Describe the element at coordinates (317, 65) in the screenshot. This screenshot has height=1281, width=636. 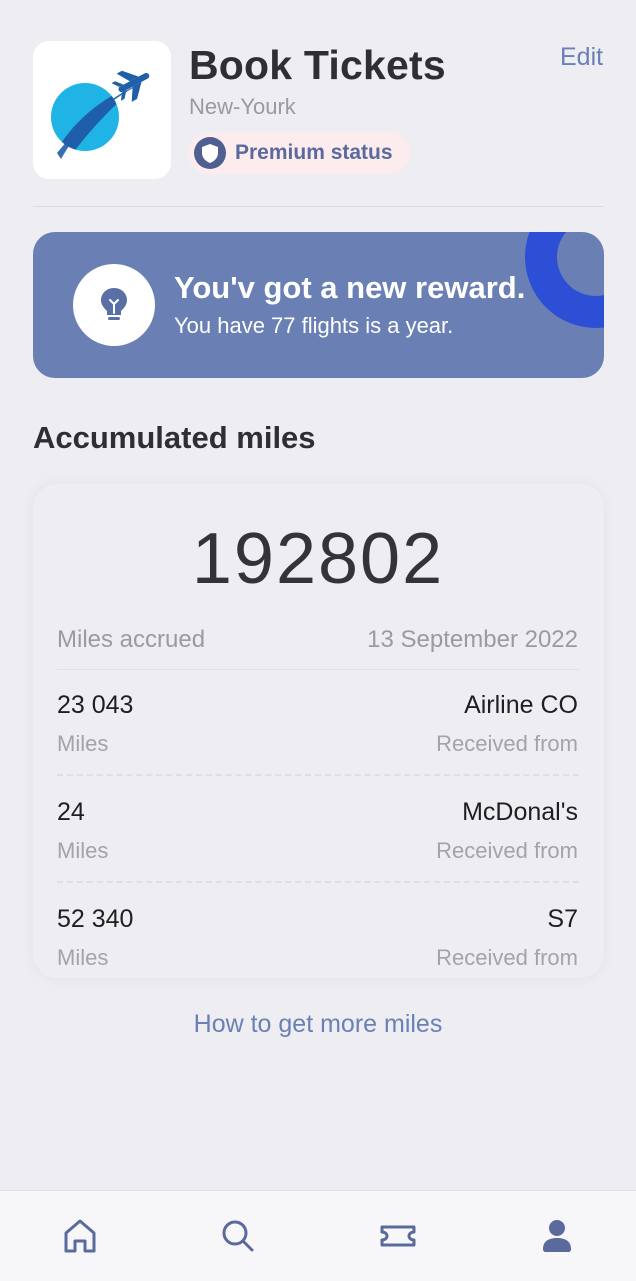
I see `page-title: Book Tickets` at that location.